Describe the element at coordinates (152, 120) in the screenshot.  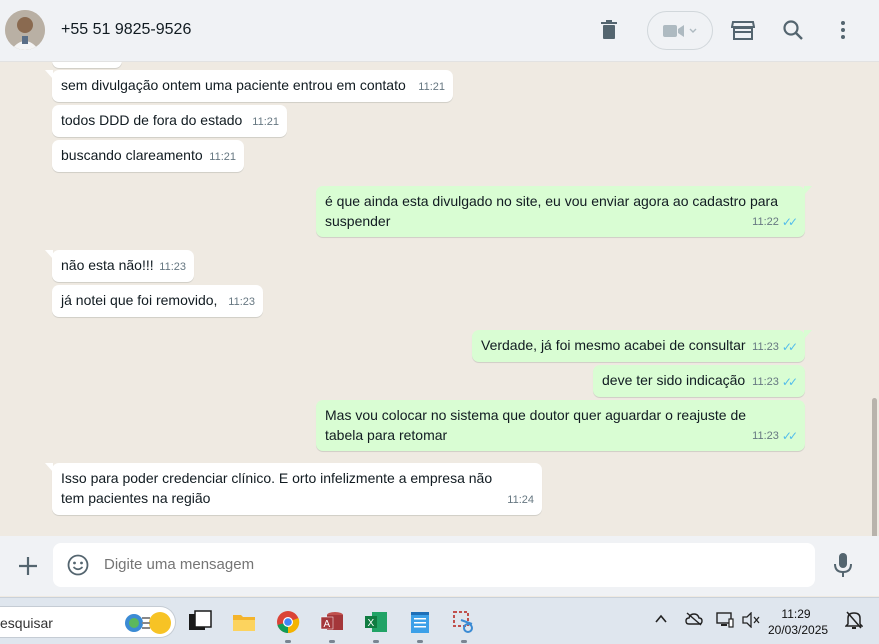
I see `message-text: todos DDD de fora do estado` at that location.